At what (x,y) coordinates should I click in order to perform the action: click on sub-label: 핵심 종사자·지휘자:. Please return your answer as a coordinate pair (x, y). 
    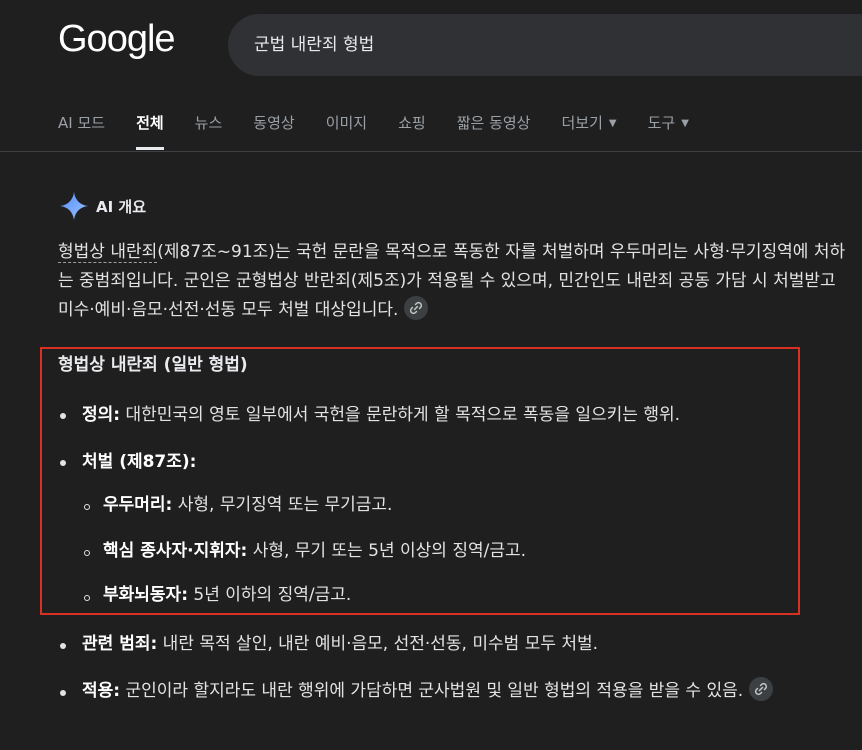
    Looking at the image, I should click on (175, 551).